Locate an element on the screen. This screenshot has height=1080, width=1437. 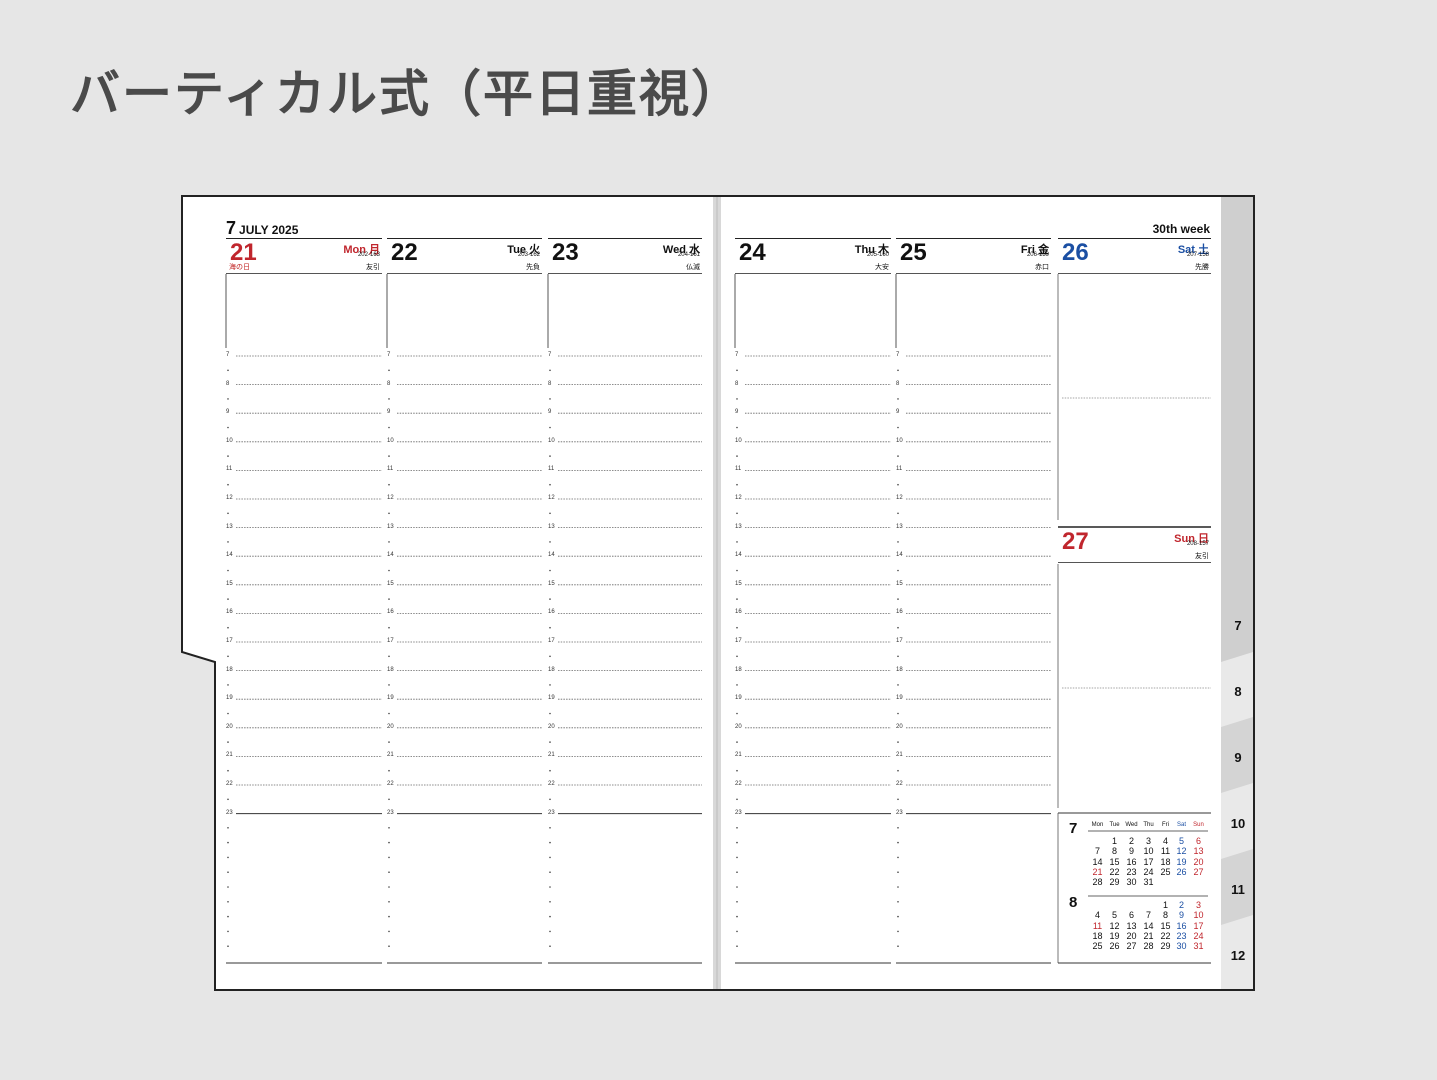
mini-calendar-day: 26 is located at coordinates (1114, 946).